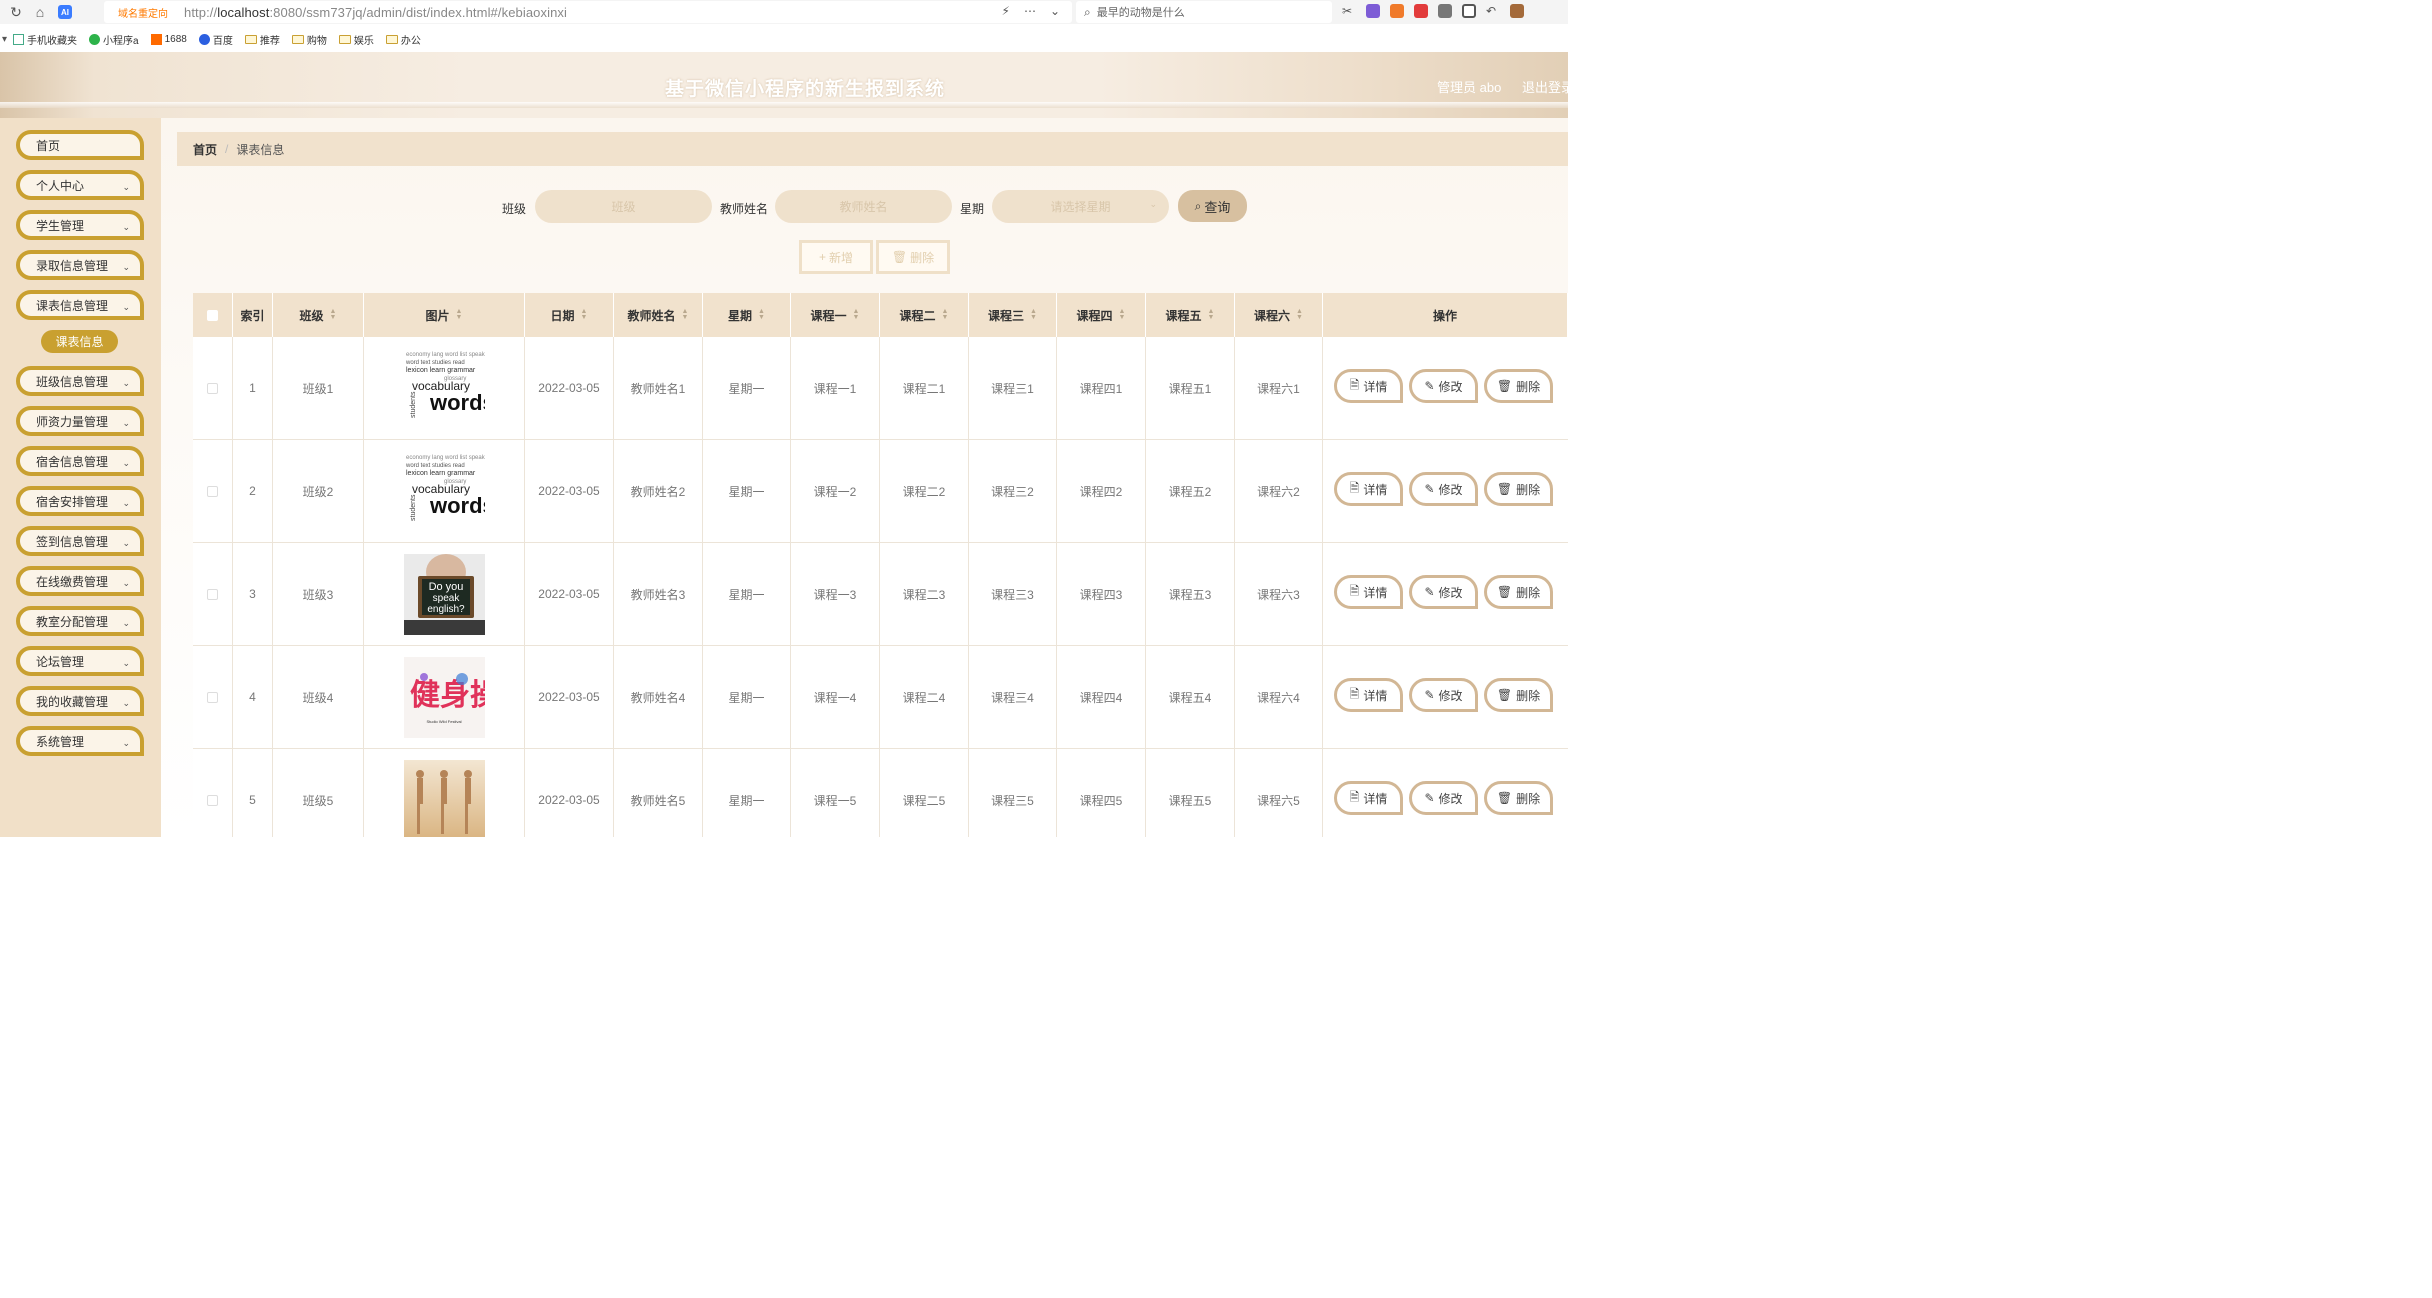 Image resolution: width=2432 pixels, height=1298 pixels. What do you see at coordinates (1013, 491) in the screenshot?
I see `cell-c3: 课程三2` at bounding box center [1013, 491].